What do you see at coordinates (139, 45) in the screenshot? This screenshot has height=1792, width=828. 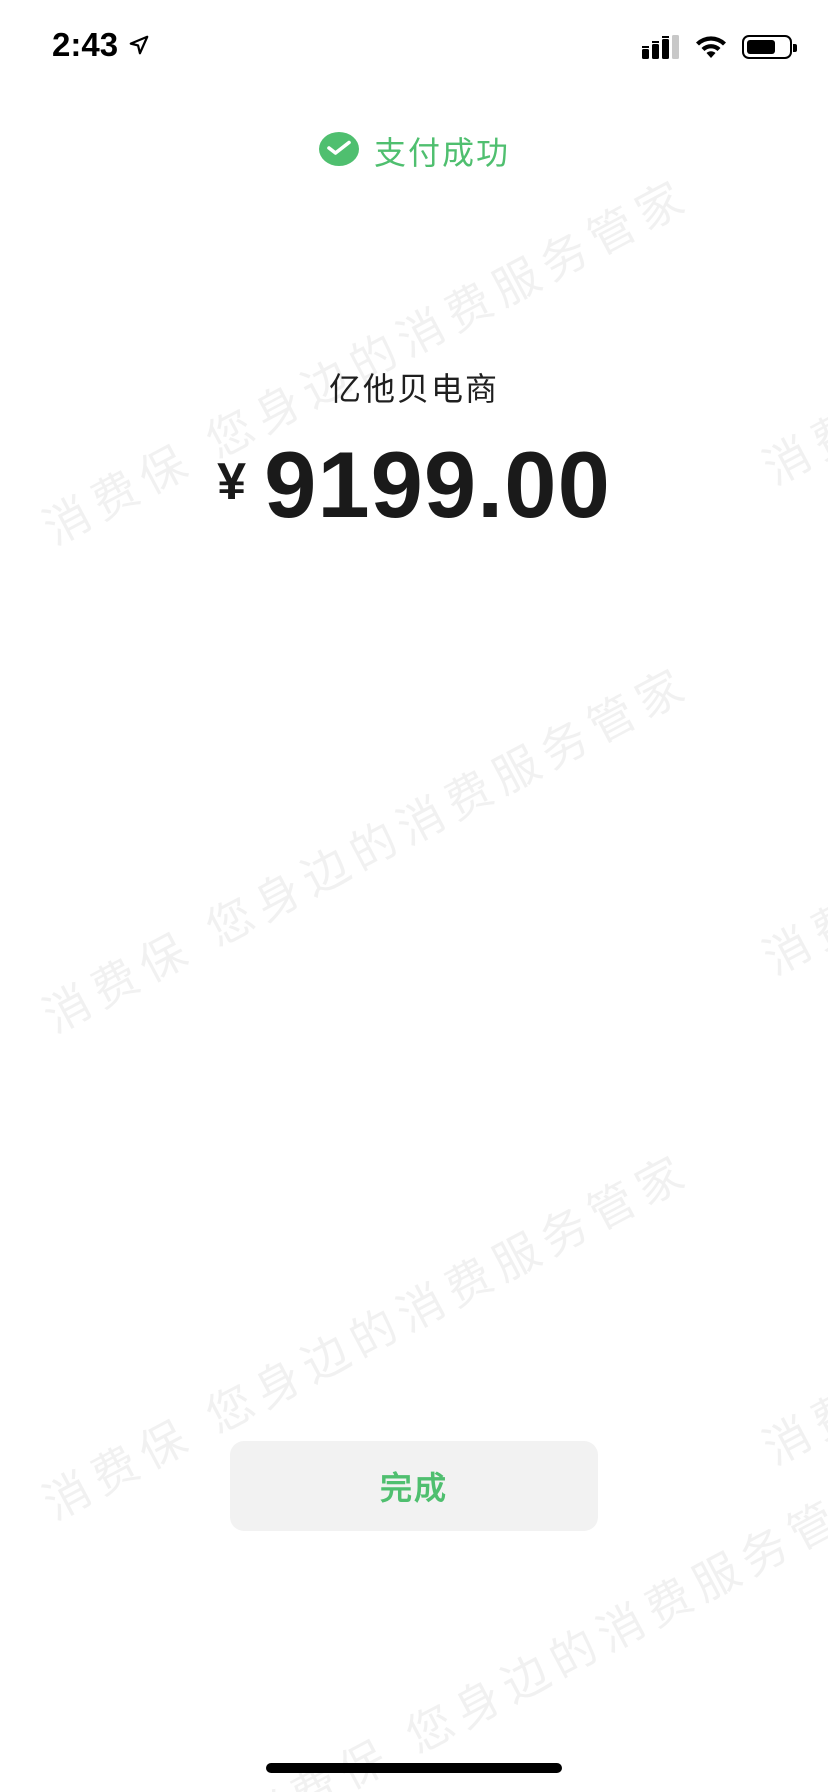 I see `location-arrow-icon` at bounding box center [139, 45].